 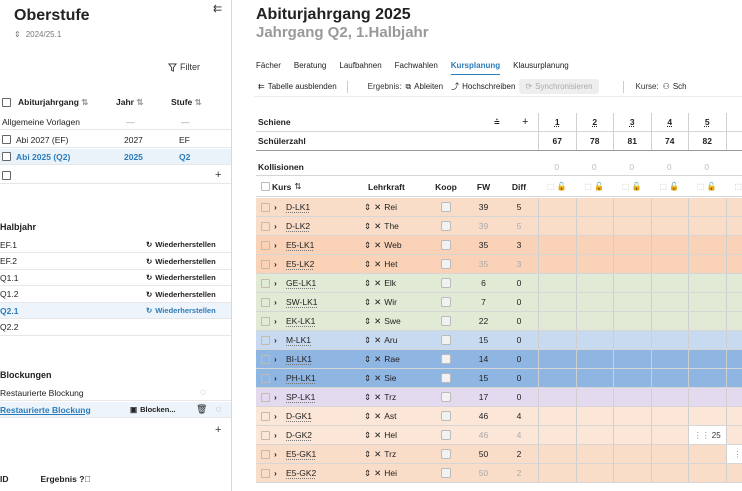 What do you see at coordinates (557, 122) in the screenshot?
I see `schiene-number: 1` at bounding box center [557, 122].